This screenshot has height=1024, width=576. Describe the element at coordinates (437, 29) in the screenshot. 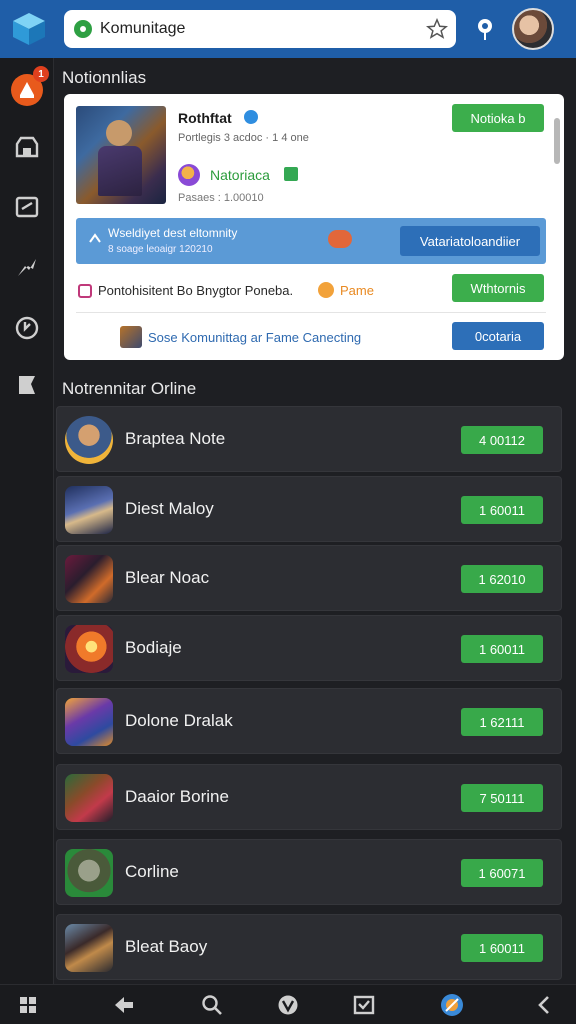

I see `star-icon` at that location.